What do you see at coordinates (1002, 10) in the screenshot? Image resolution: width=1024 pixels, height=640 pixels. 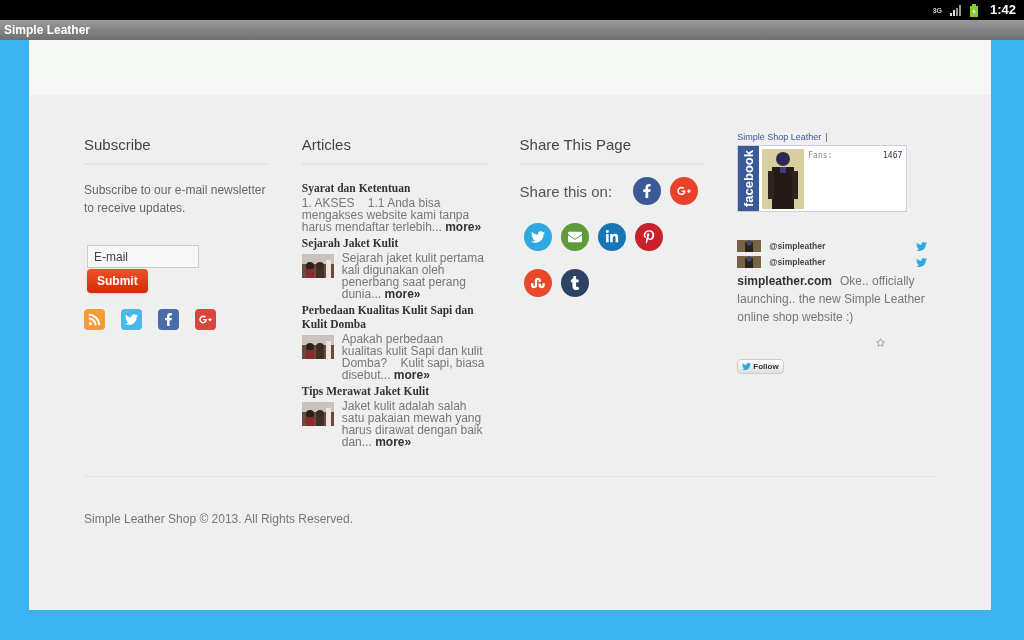 I see `clock: 1:42` at bounding box center [1002, 10].